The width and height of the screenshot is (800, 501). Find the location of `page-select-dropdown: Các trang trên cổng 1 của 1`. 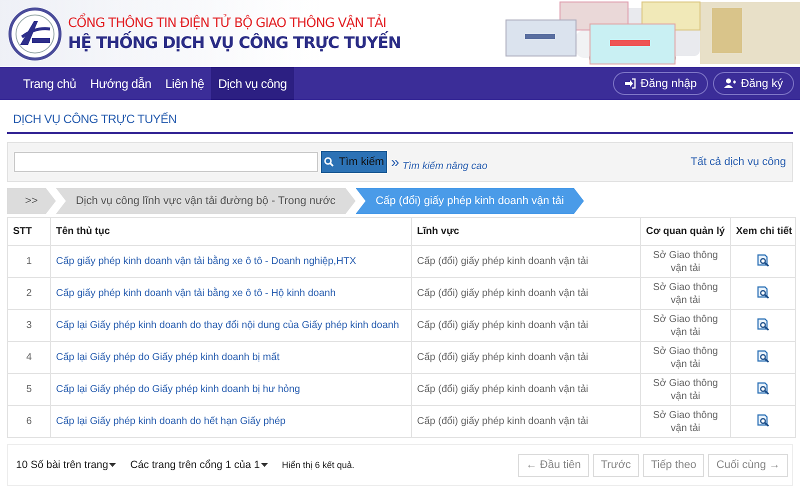

page-select-dropdown: Các trang trên cổng 1 của 1 is located at coordinates (199, 465).